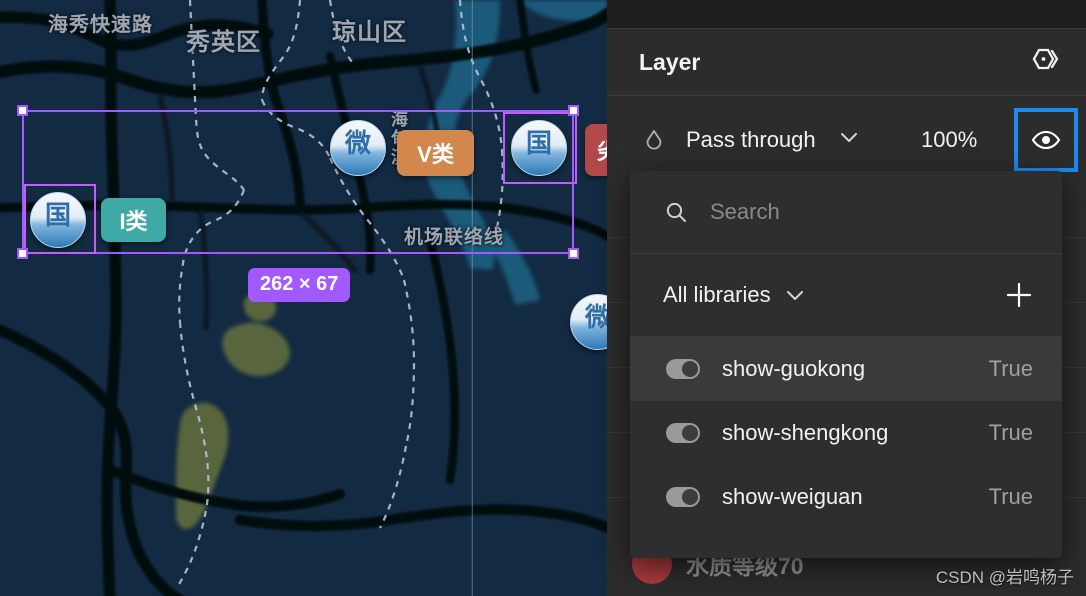 The image size is (1086, 596). What do you see at coordinates (794, 368) in the screenshot?
I see `list-item-label: show-guokong` at bounding box center [794, 368].